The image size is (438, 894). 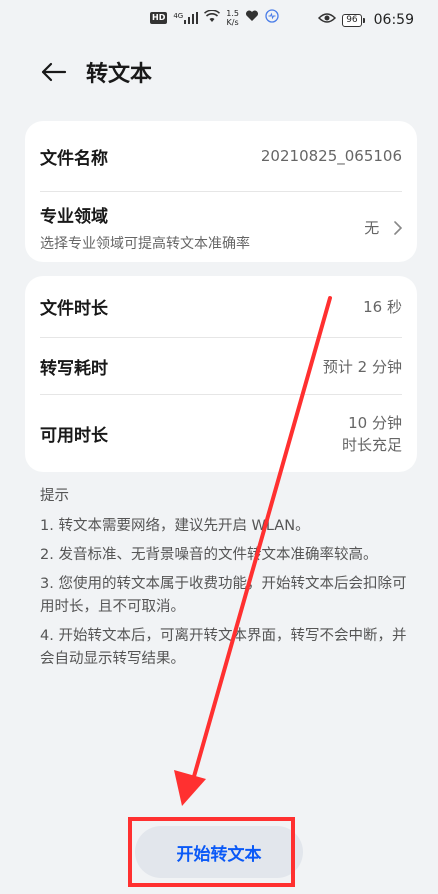 What do you see at coordinates (186, 18) in the screenshot?
I see `signal-icon: 4G` at bounding box center [186, 18].